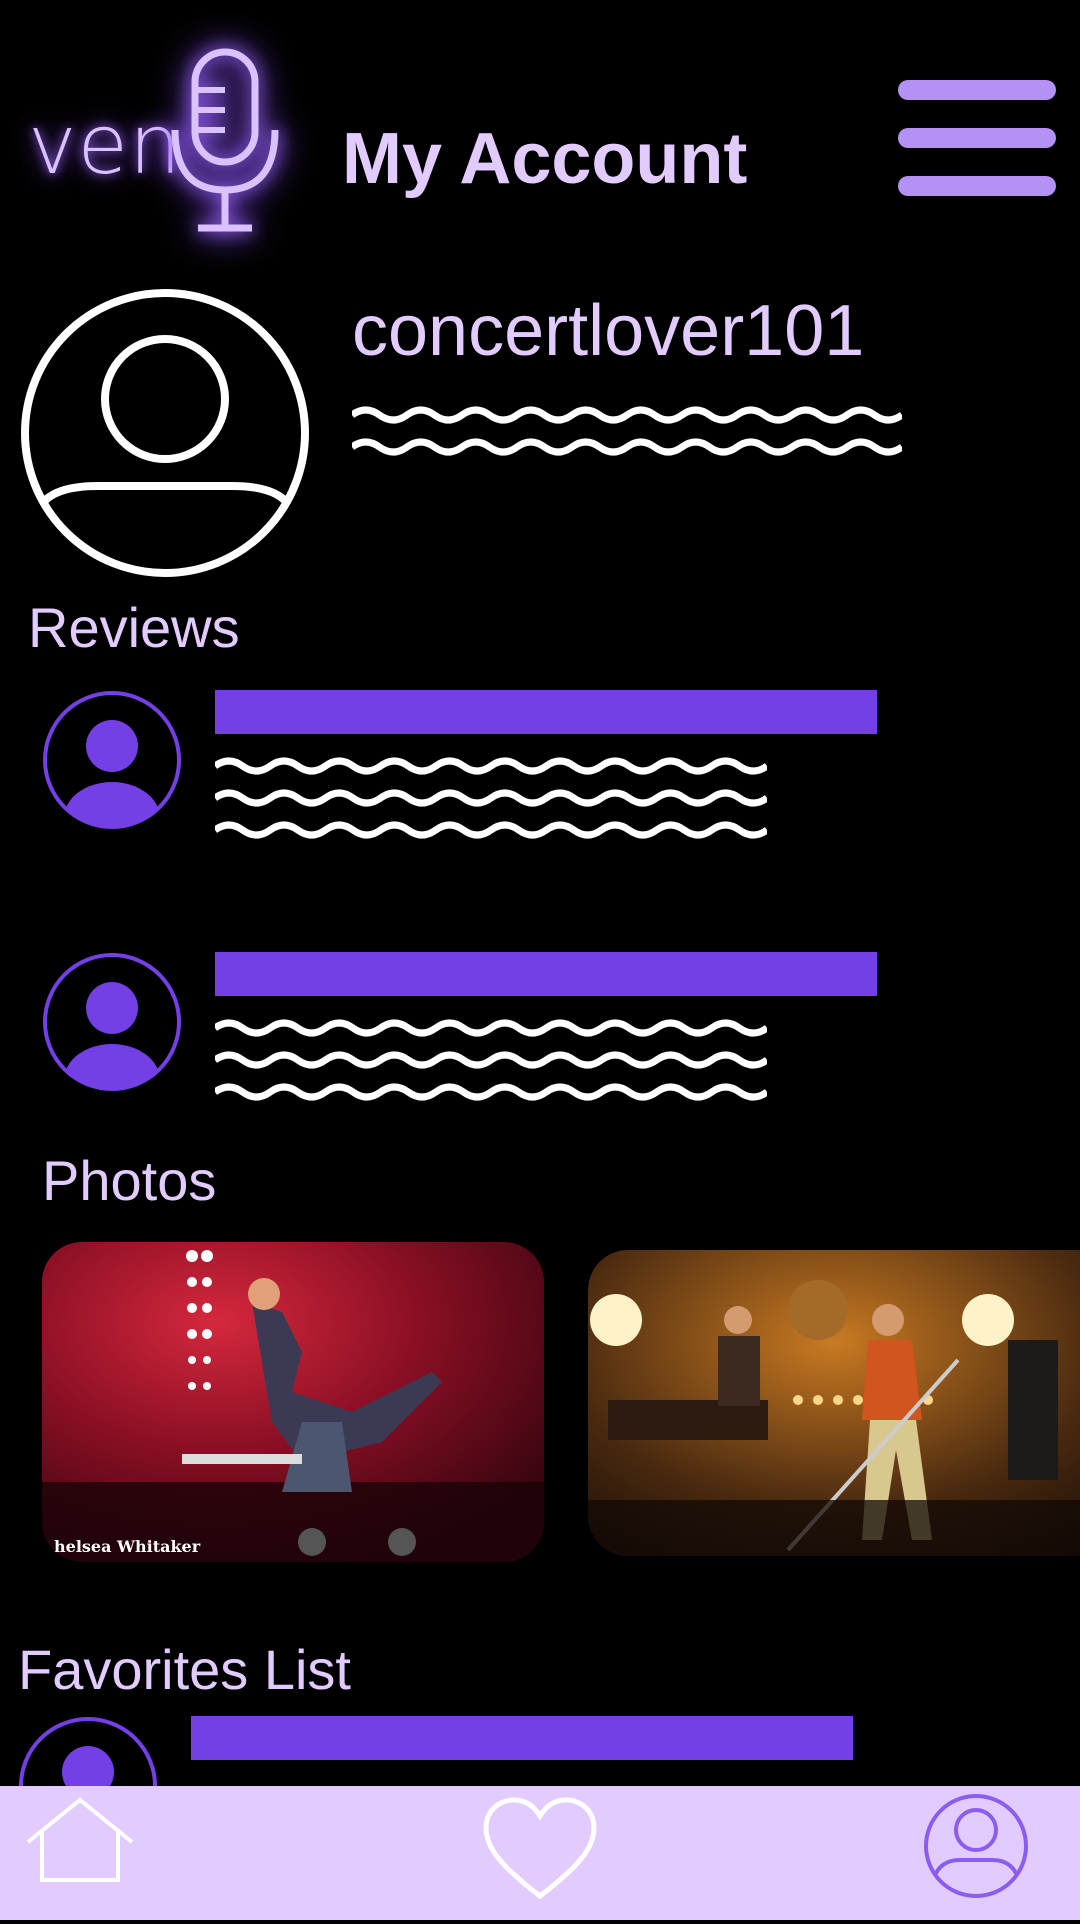 This screenshot has height=1924, width=1080. What do you see at coordinates (80, 1839) in the screenshot?
I see `home-icon` at bounding box center [80, 1839].